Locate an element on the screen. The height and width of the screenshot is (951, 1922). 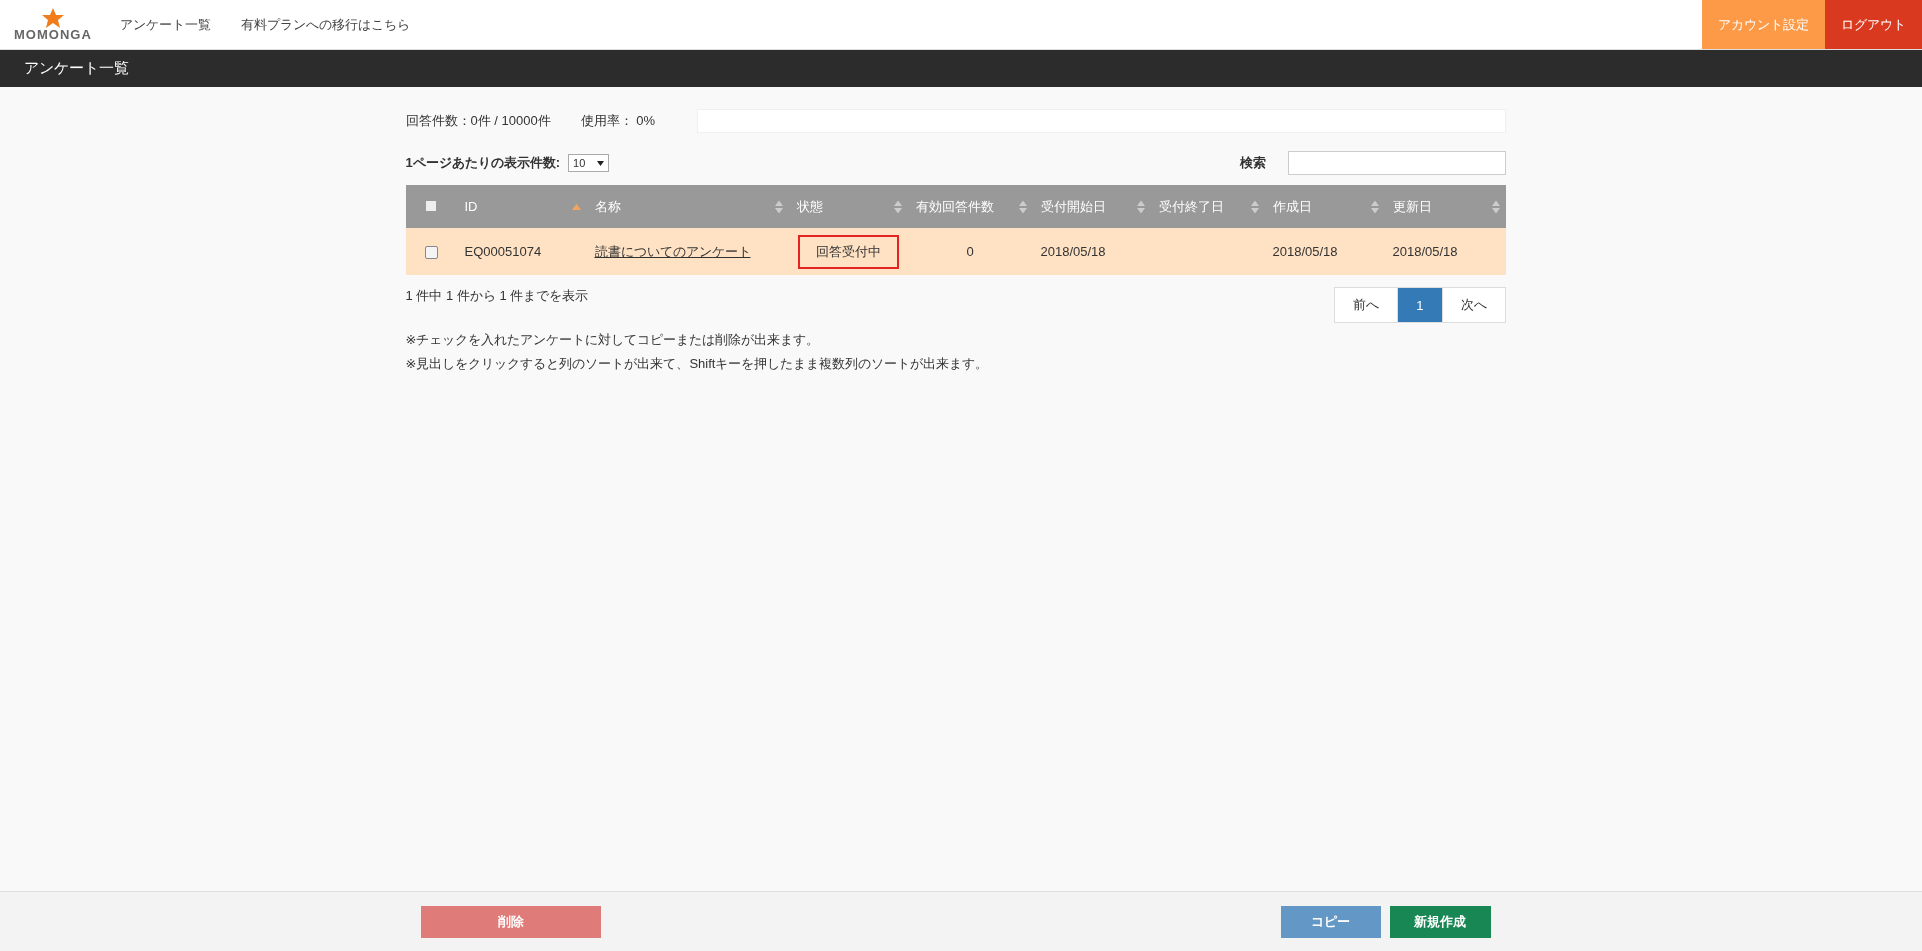
column-header: ID is located at coordinates (471, 206).